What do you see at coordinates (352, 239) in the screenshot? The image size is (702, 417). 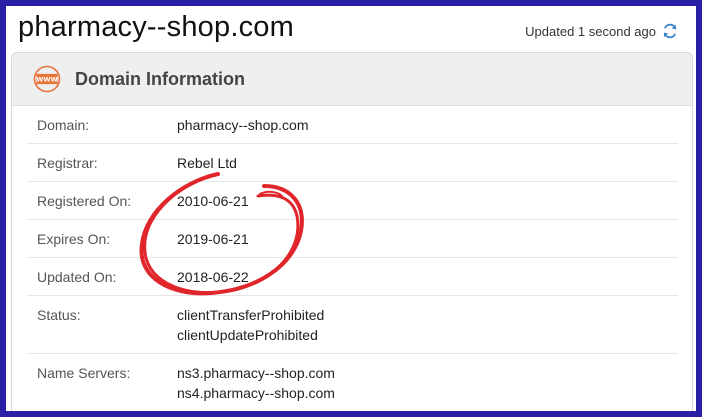 I see `row-expires-on: Expires On: 2019-06-21` at bounding box center [352, 239].